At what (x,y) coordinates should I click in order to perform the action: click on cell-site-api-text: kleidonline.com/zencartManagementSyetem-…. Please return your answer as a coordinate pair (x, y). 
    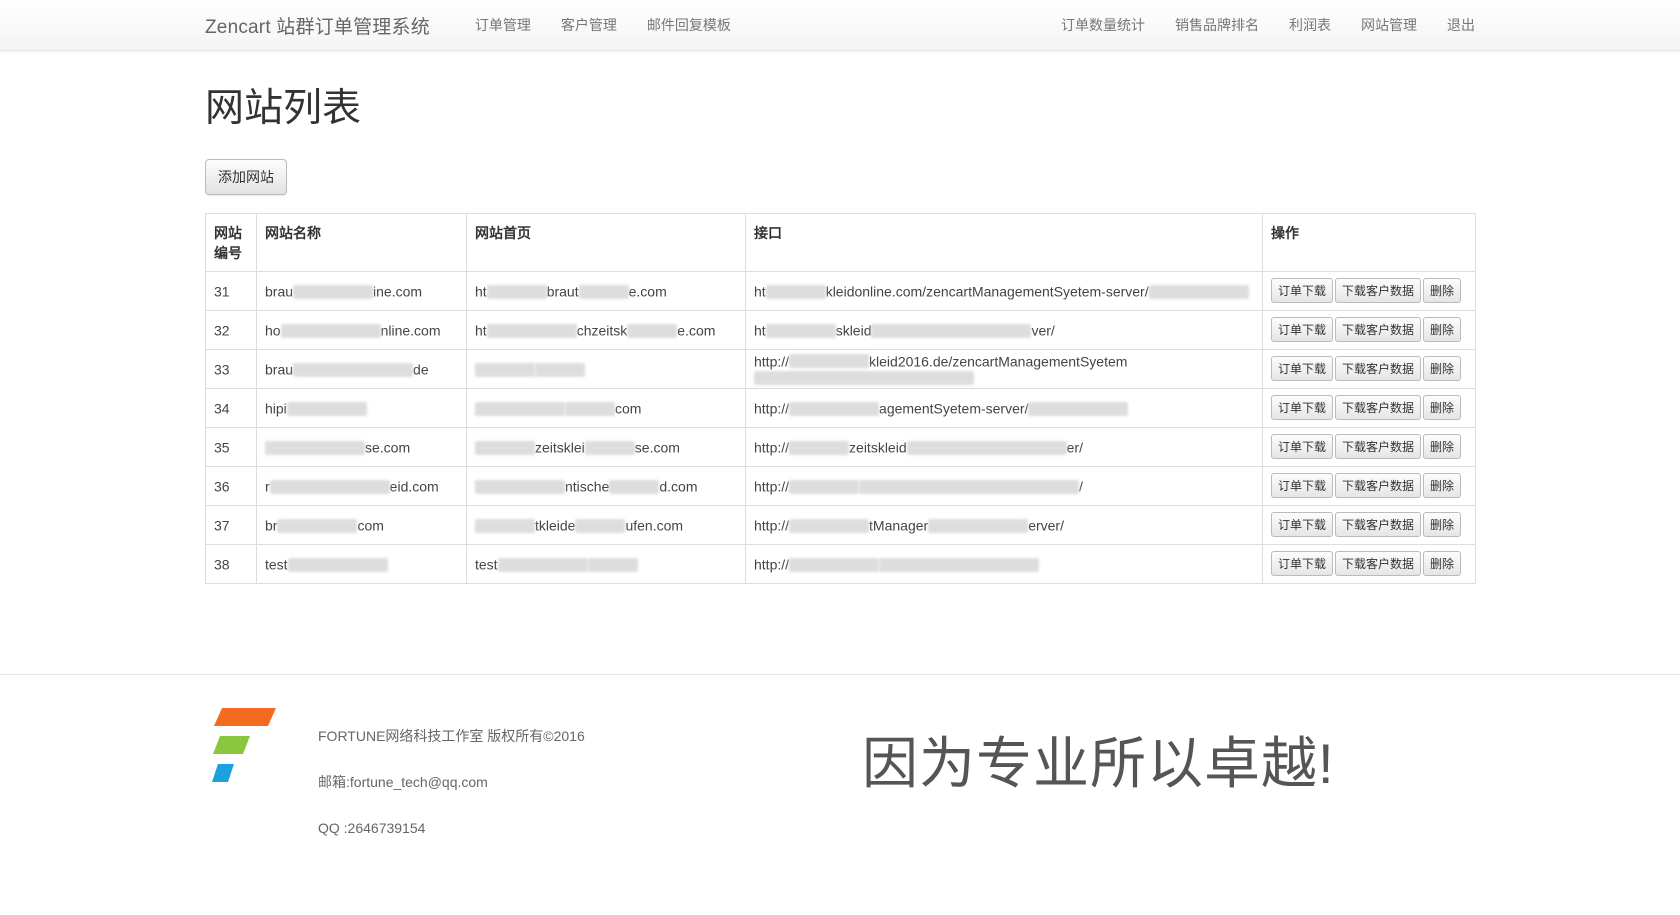
    Looking at the image, I should click on (987, 291).